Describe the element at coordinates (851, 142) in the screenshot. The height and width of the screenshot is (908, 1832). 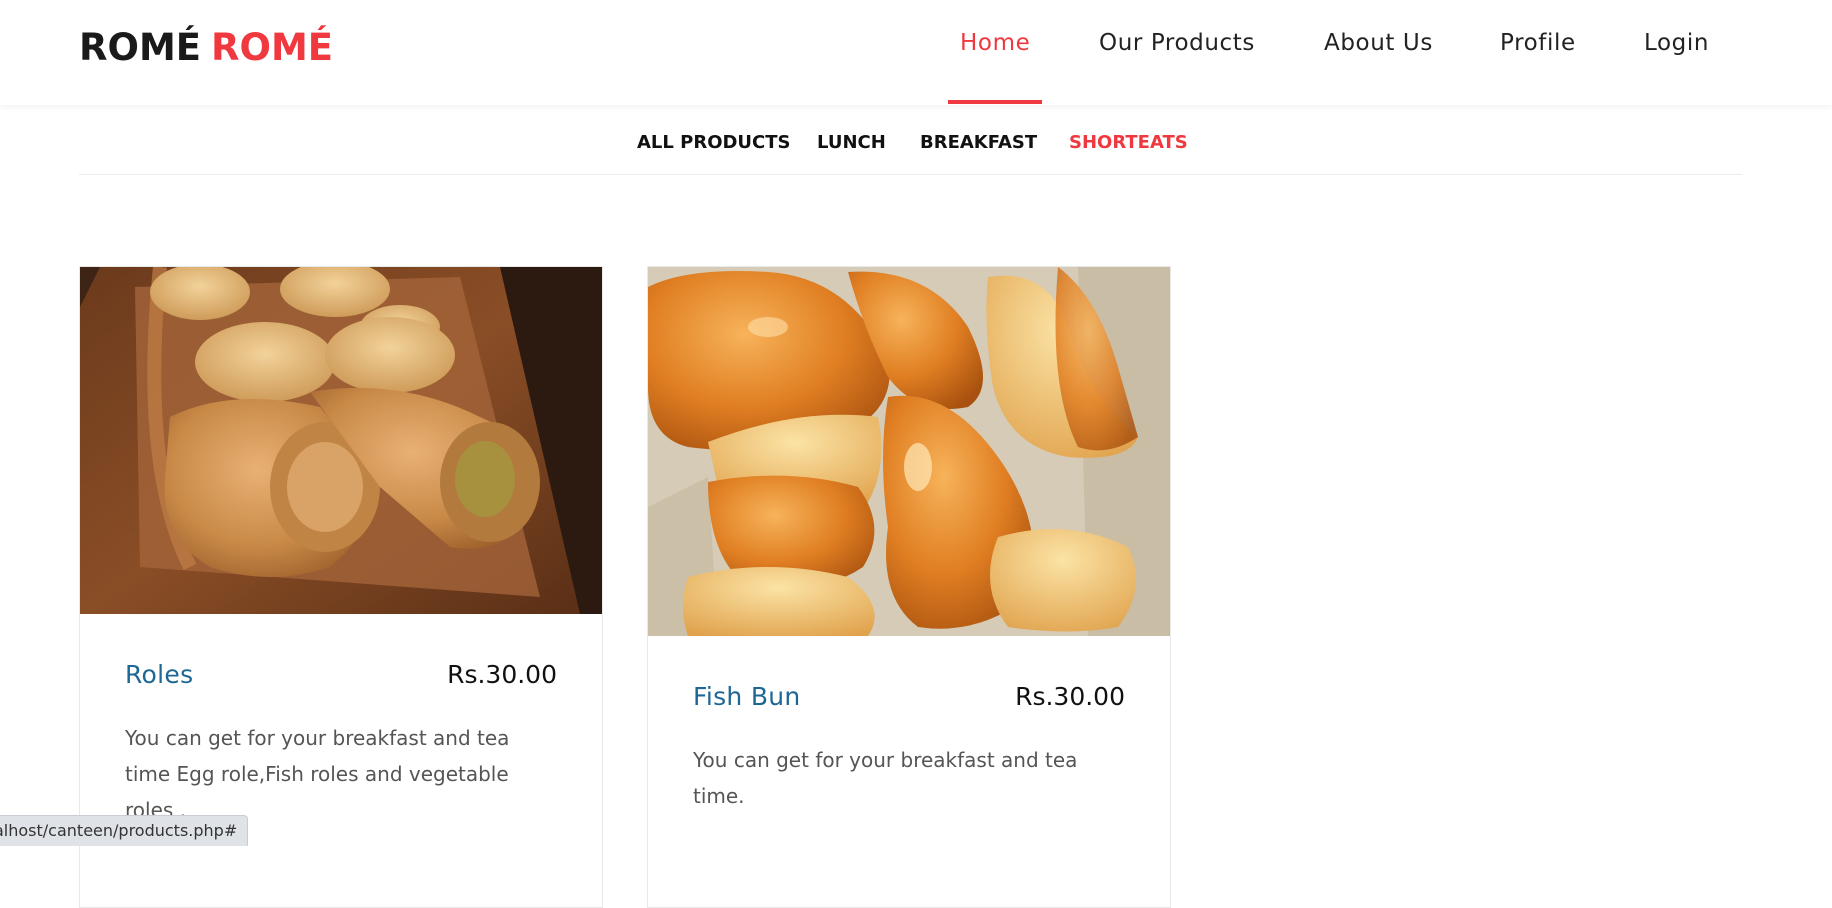
I see `category-lunch: LUNCH` at that location.